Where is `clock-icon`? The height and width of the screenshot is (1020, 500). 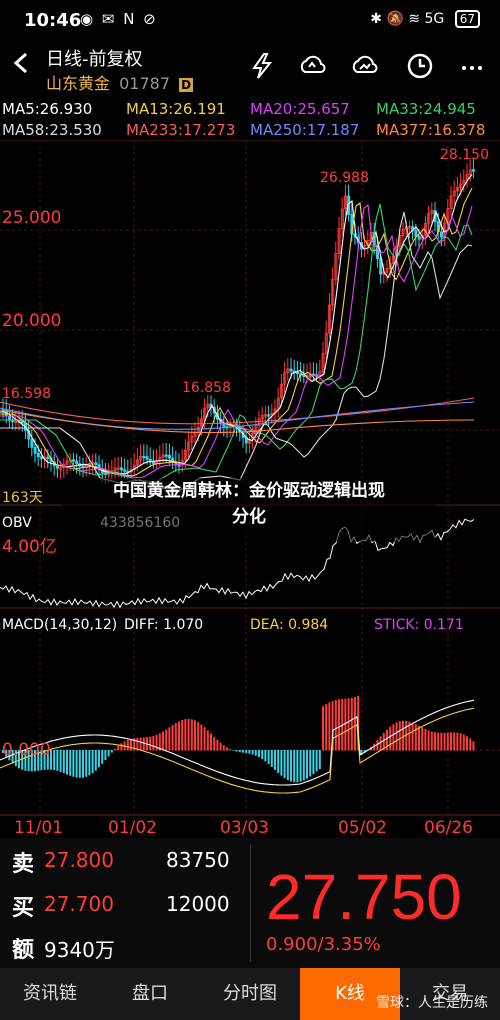
clock-icon is located at coordinates (420, 66).